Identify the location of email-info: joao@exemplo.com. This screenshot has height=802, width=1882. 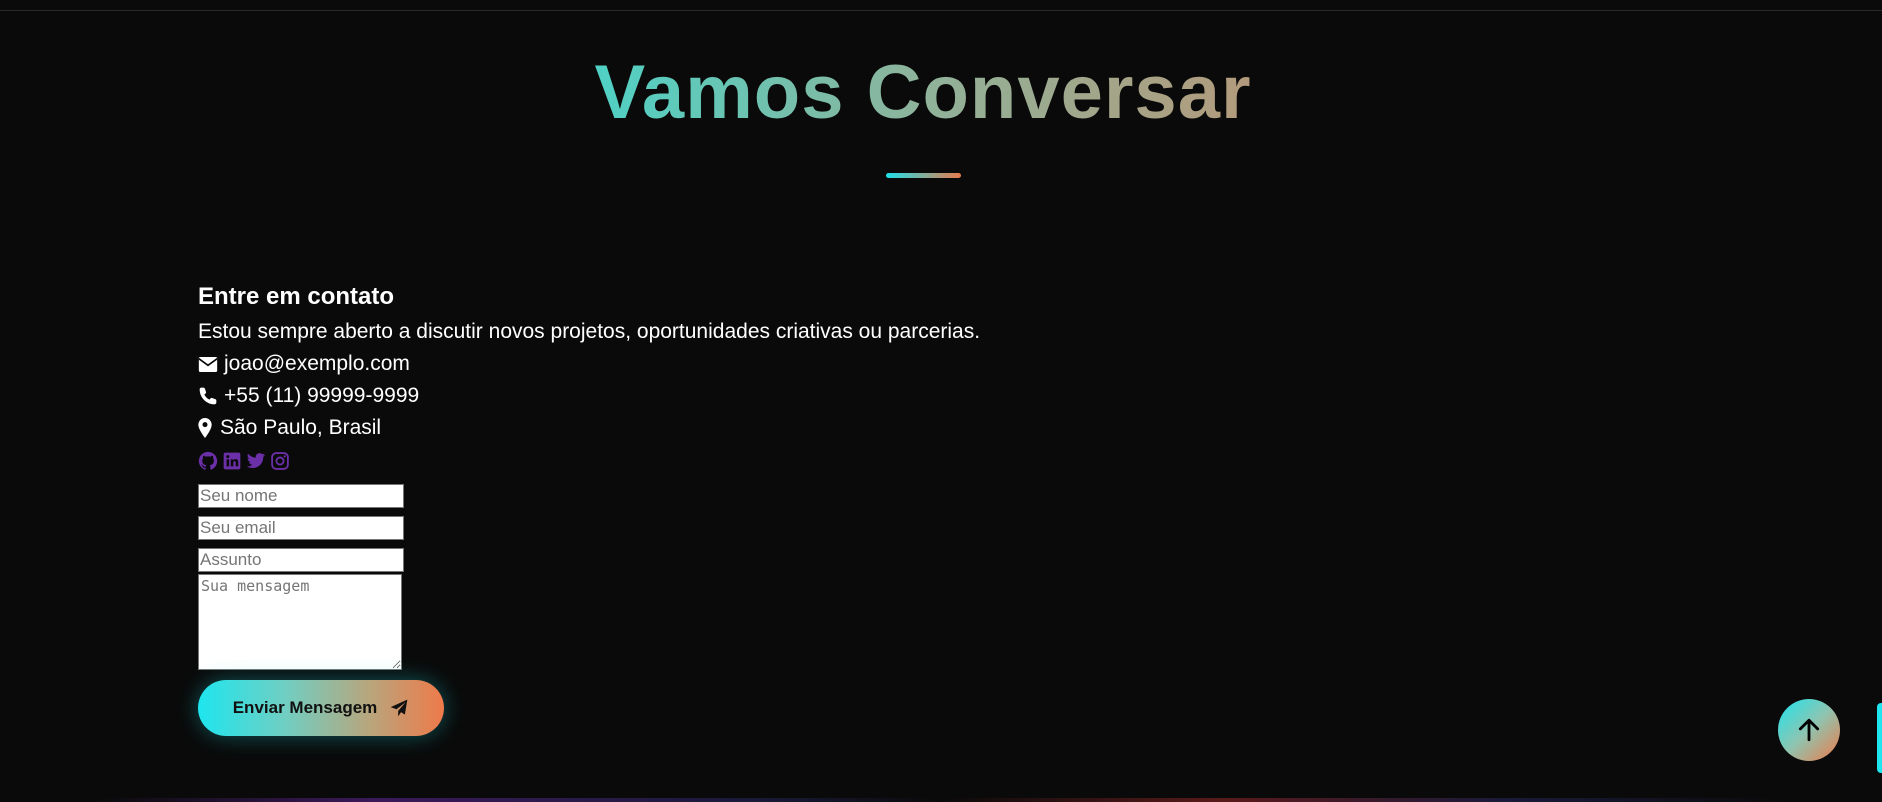
(589, 364).